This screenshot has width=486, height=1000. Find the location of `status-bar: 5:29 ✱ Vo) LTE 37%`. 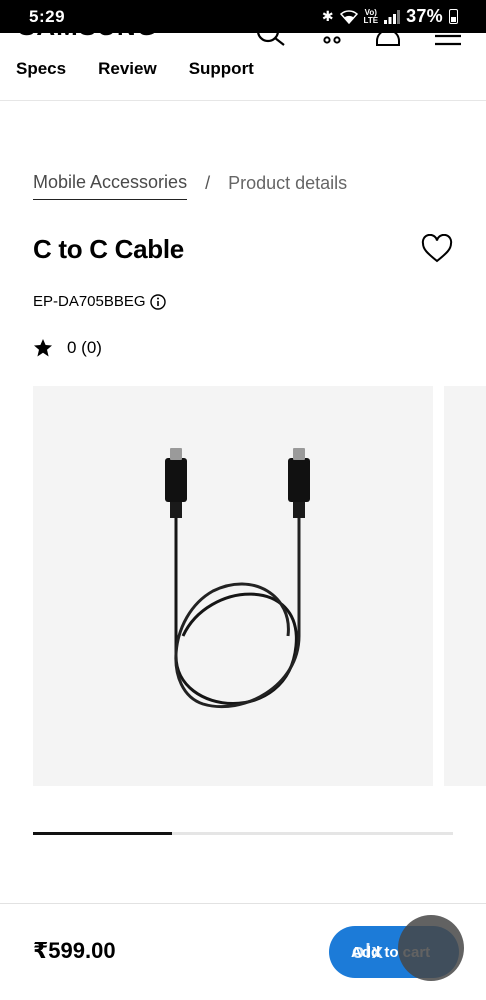

status-bar: 5:29 ✱ Vo) LTE 37% is located at coordinates (243, 16).